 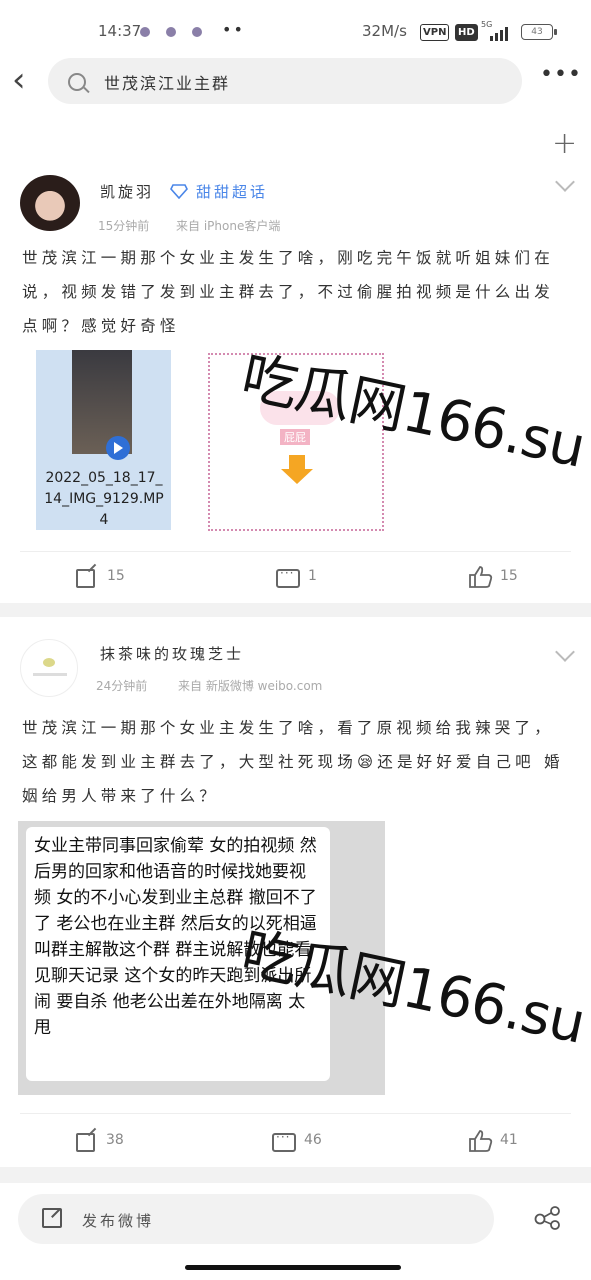 I want to click on home-indicator, so click(x=293, y=1267).